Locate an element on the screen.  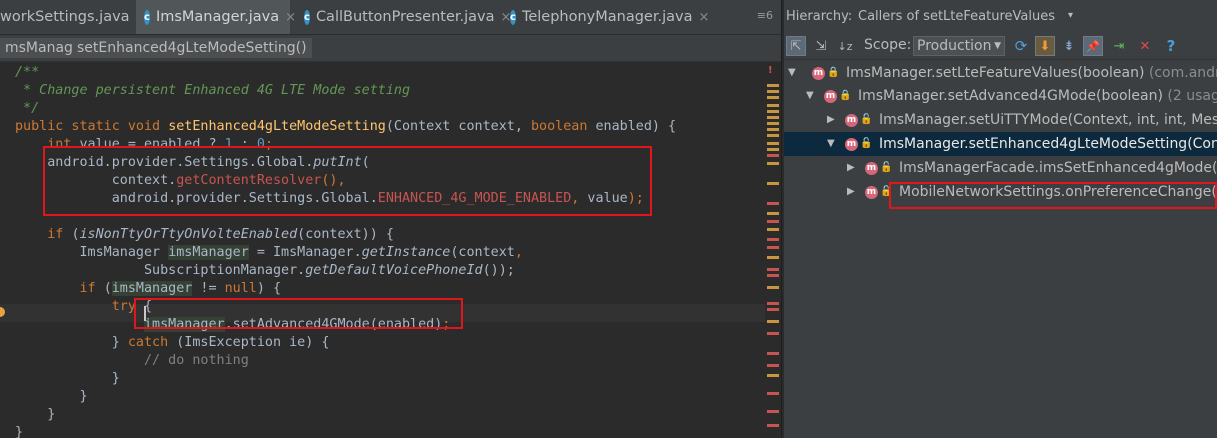
code-line: /** is located at coordinates (27, 73).